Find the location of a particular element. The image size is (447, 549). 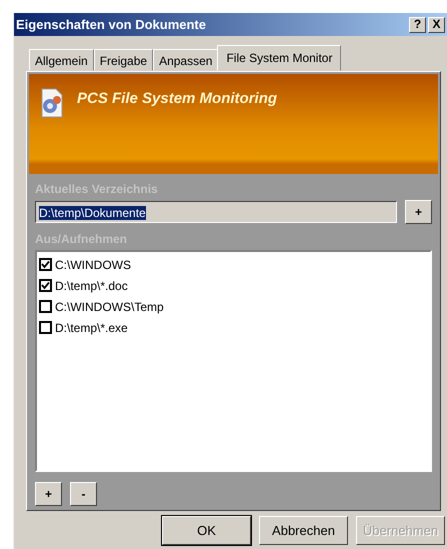

remove-button: - is located at coordinates (83, 494).